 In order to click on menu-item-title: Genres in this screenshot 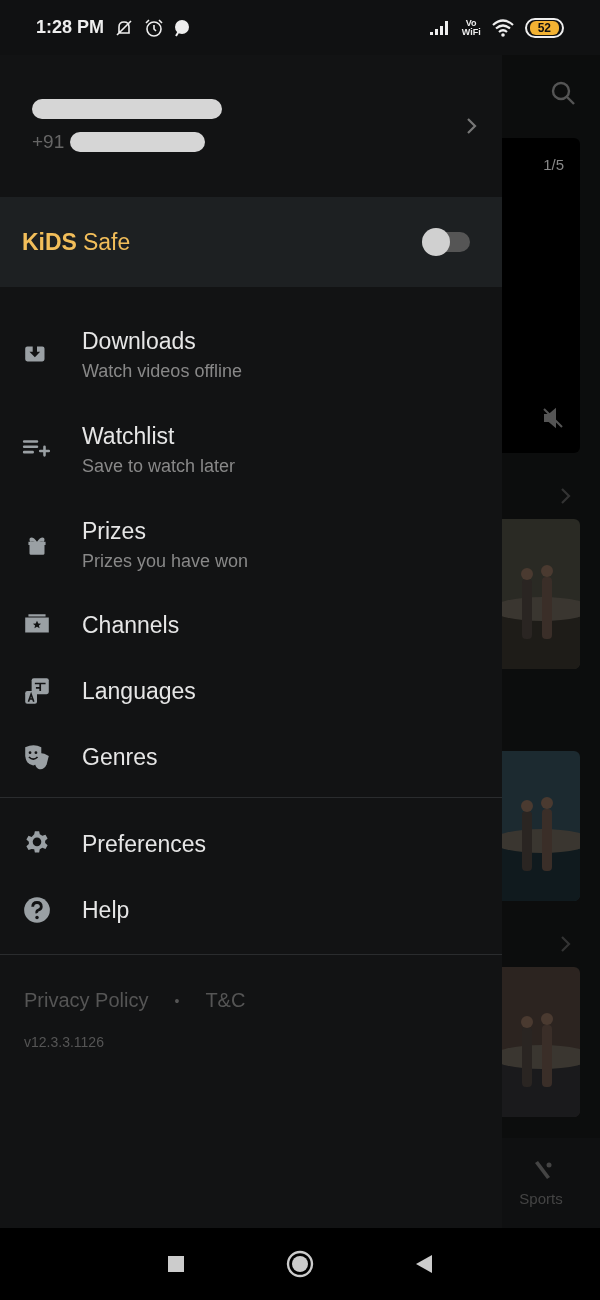, I will do `click(120, 757)`.